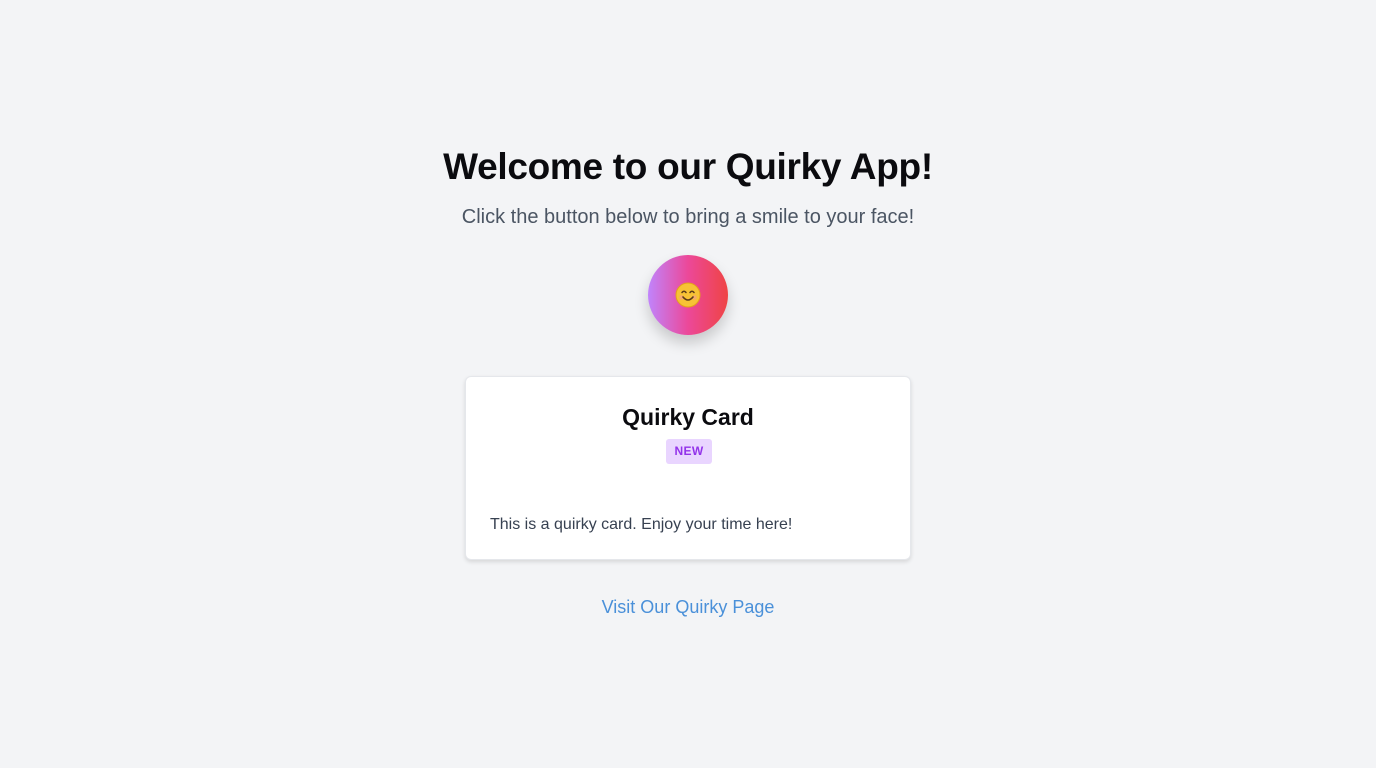 The width and height of the screenshot is (1376, 768). I want to click on new-badge: NEW, so click(689, 451).